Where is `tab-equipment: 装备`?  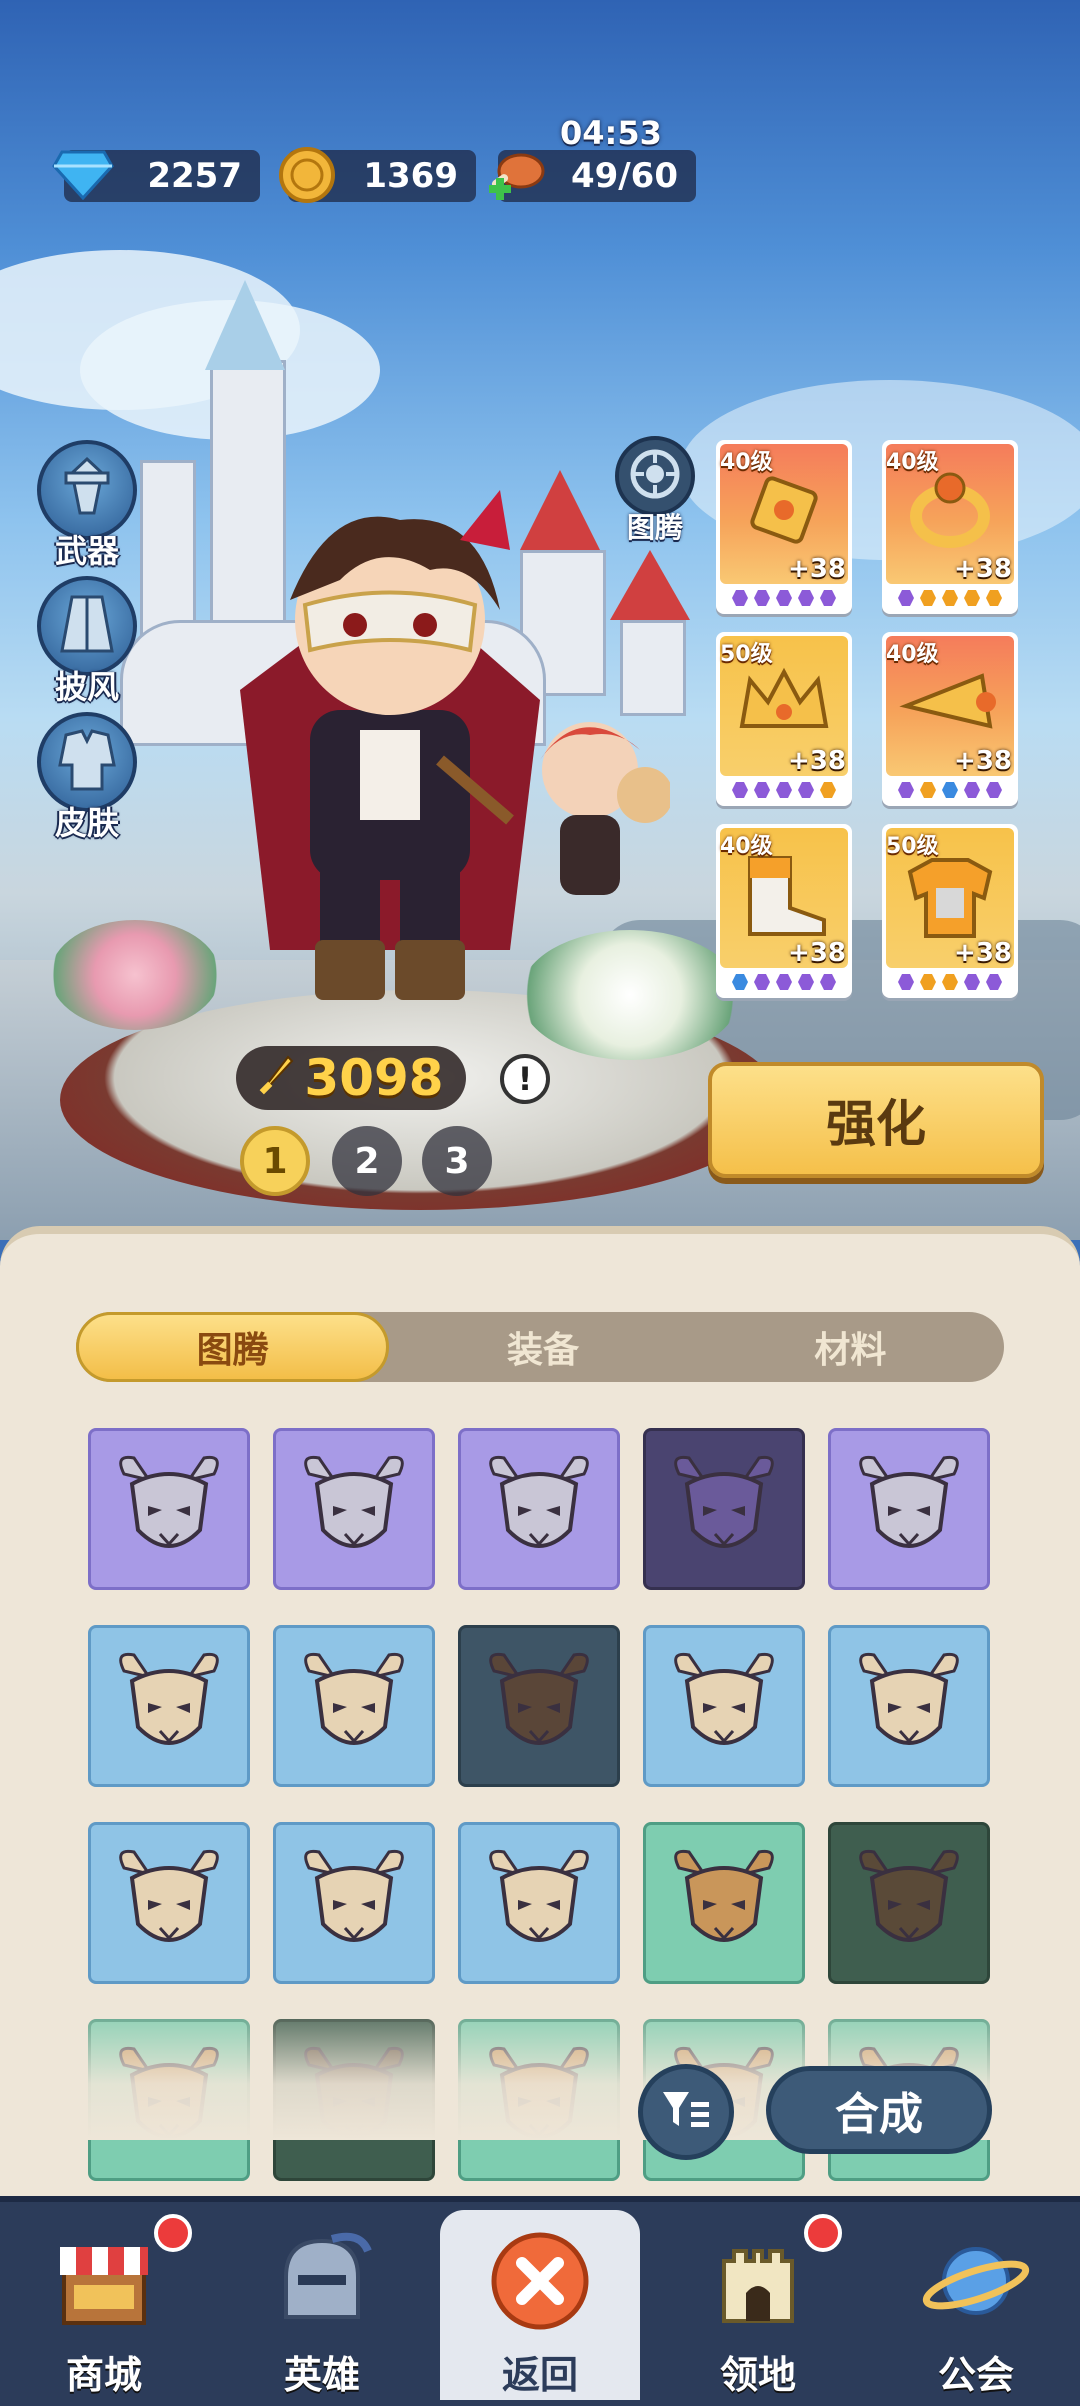 tab-equipment: 装备 is located at coordinates (542, 1347).